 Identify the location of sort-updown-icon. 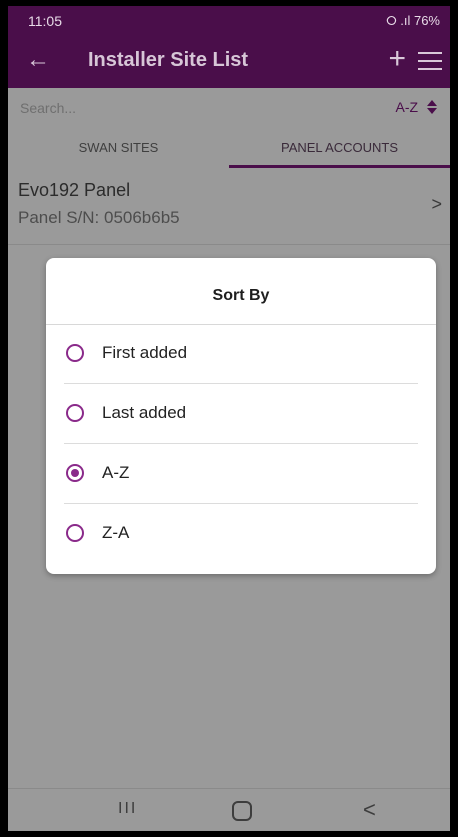
(432, 107).